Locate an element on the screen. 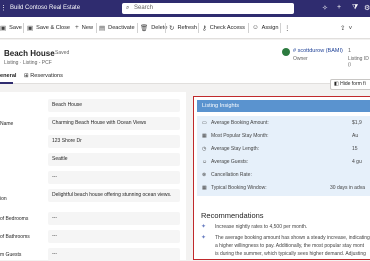 This screenshot has height=261, width=370. share-icon: ⇪ is located at coordinates (343, 28).